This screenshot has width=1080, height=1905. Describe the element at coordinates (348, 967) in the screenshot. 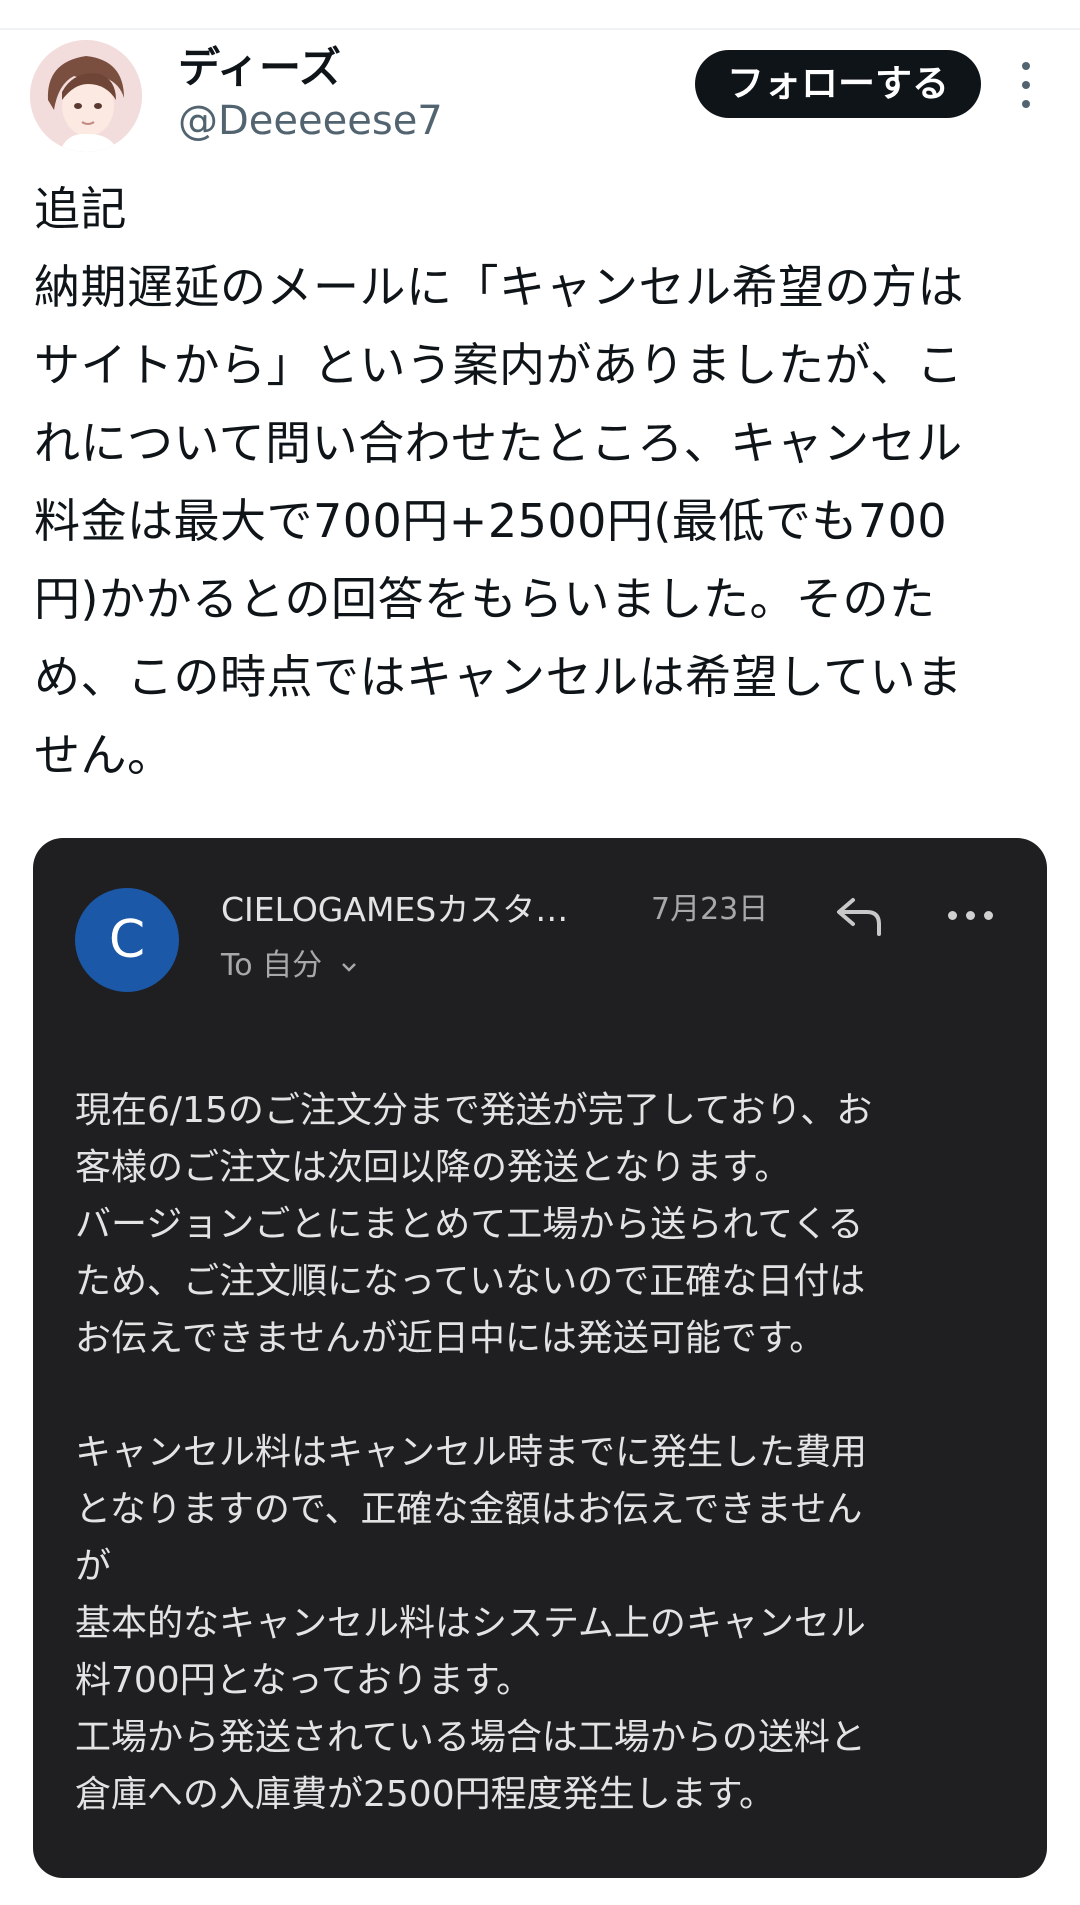

I see `chevron-down-icon` at that location.